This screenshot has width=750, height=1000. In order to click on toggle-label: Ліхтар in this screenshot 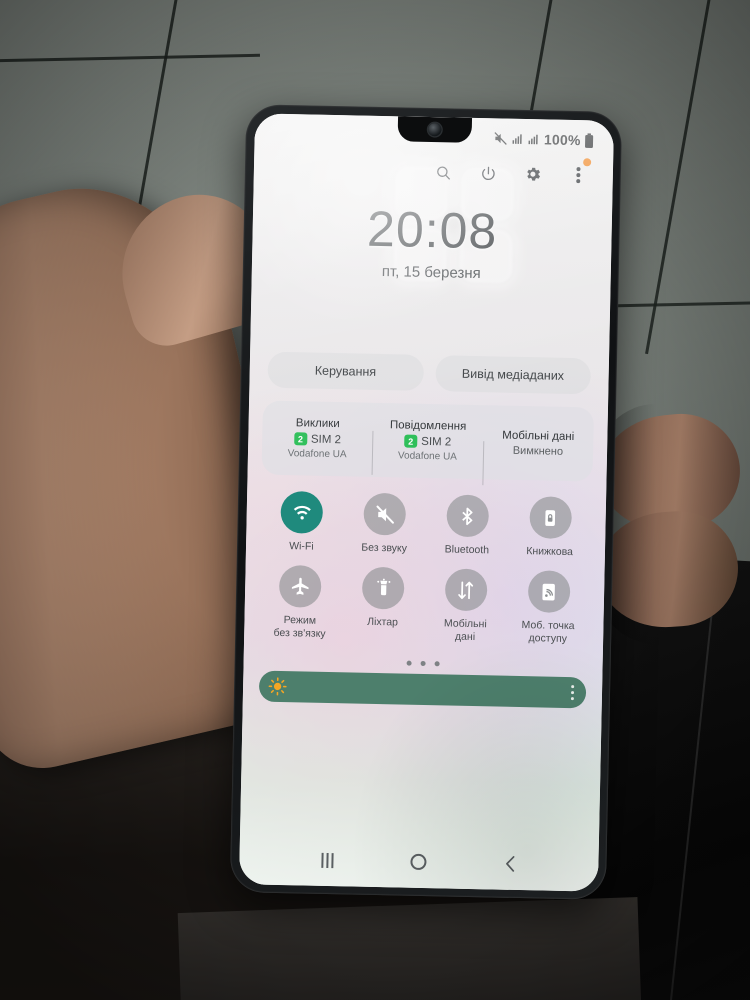, I will do `click(383, 622)`.